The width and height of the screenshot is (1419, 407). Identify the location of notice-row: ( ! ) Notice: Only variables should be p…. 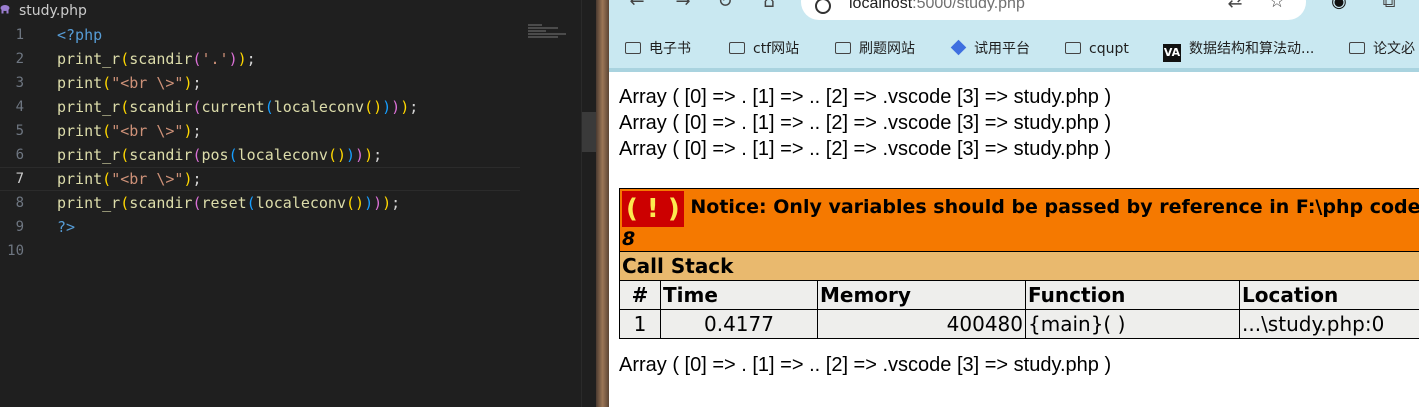
(1018, 220).